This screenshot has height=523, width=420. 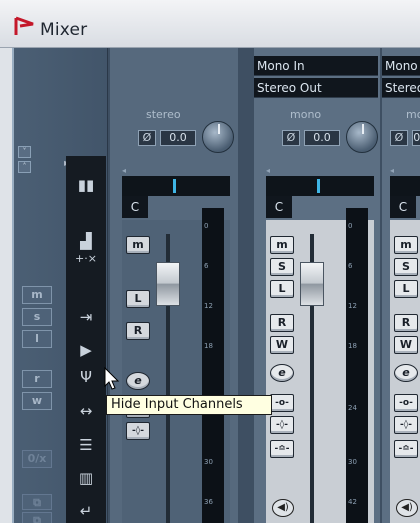 I want to click on copy-icon: ⧉, so click(x=37, y=502).